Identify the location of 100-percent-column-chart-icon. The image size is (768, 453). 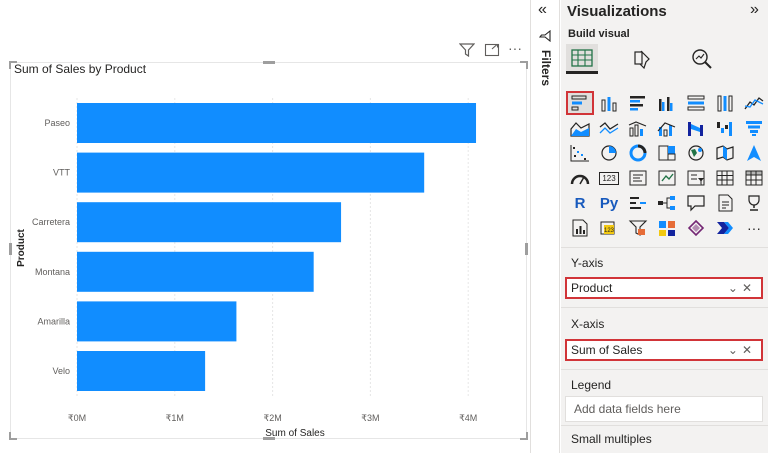
(725, 103).